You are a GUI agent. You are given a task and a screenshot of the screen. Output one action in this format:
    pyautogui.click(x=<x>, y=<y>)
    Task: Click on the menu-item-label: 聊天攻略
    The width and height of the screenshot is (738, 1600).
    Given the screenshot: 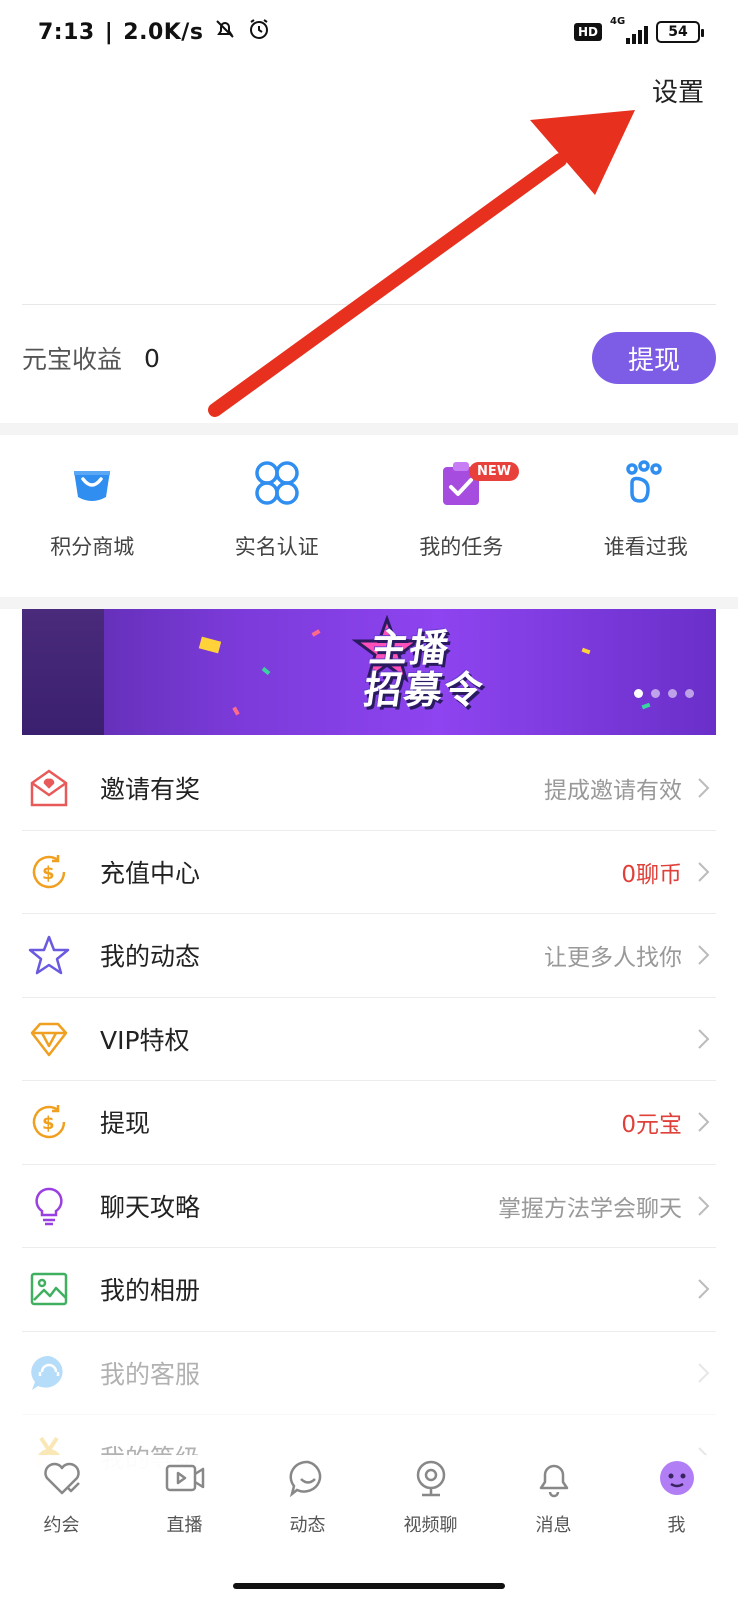 What is the action you would take?
    pyautogui.click(x=150, y=1207)
    